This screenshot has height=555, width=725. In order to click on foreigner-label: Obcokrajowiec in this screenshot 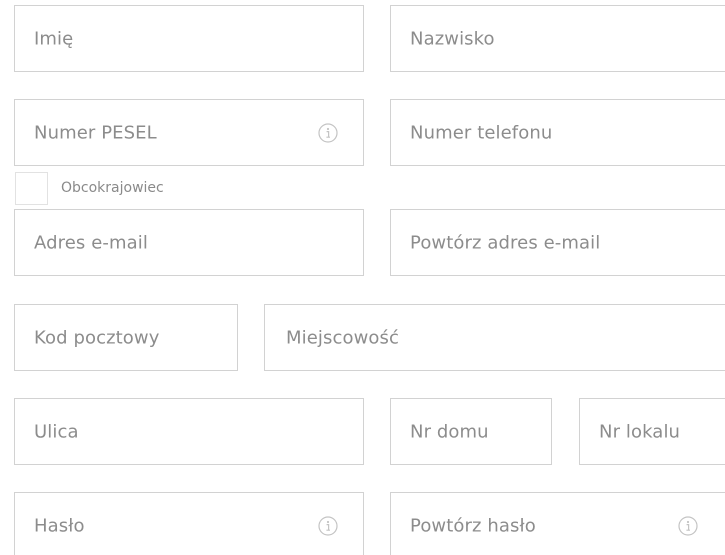, I will do `click(112, 188)`.